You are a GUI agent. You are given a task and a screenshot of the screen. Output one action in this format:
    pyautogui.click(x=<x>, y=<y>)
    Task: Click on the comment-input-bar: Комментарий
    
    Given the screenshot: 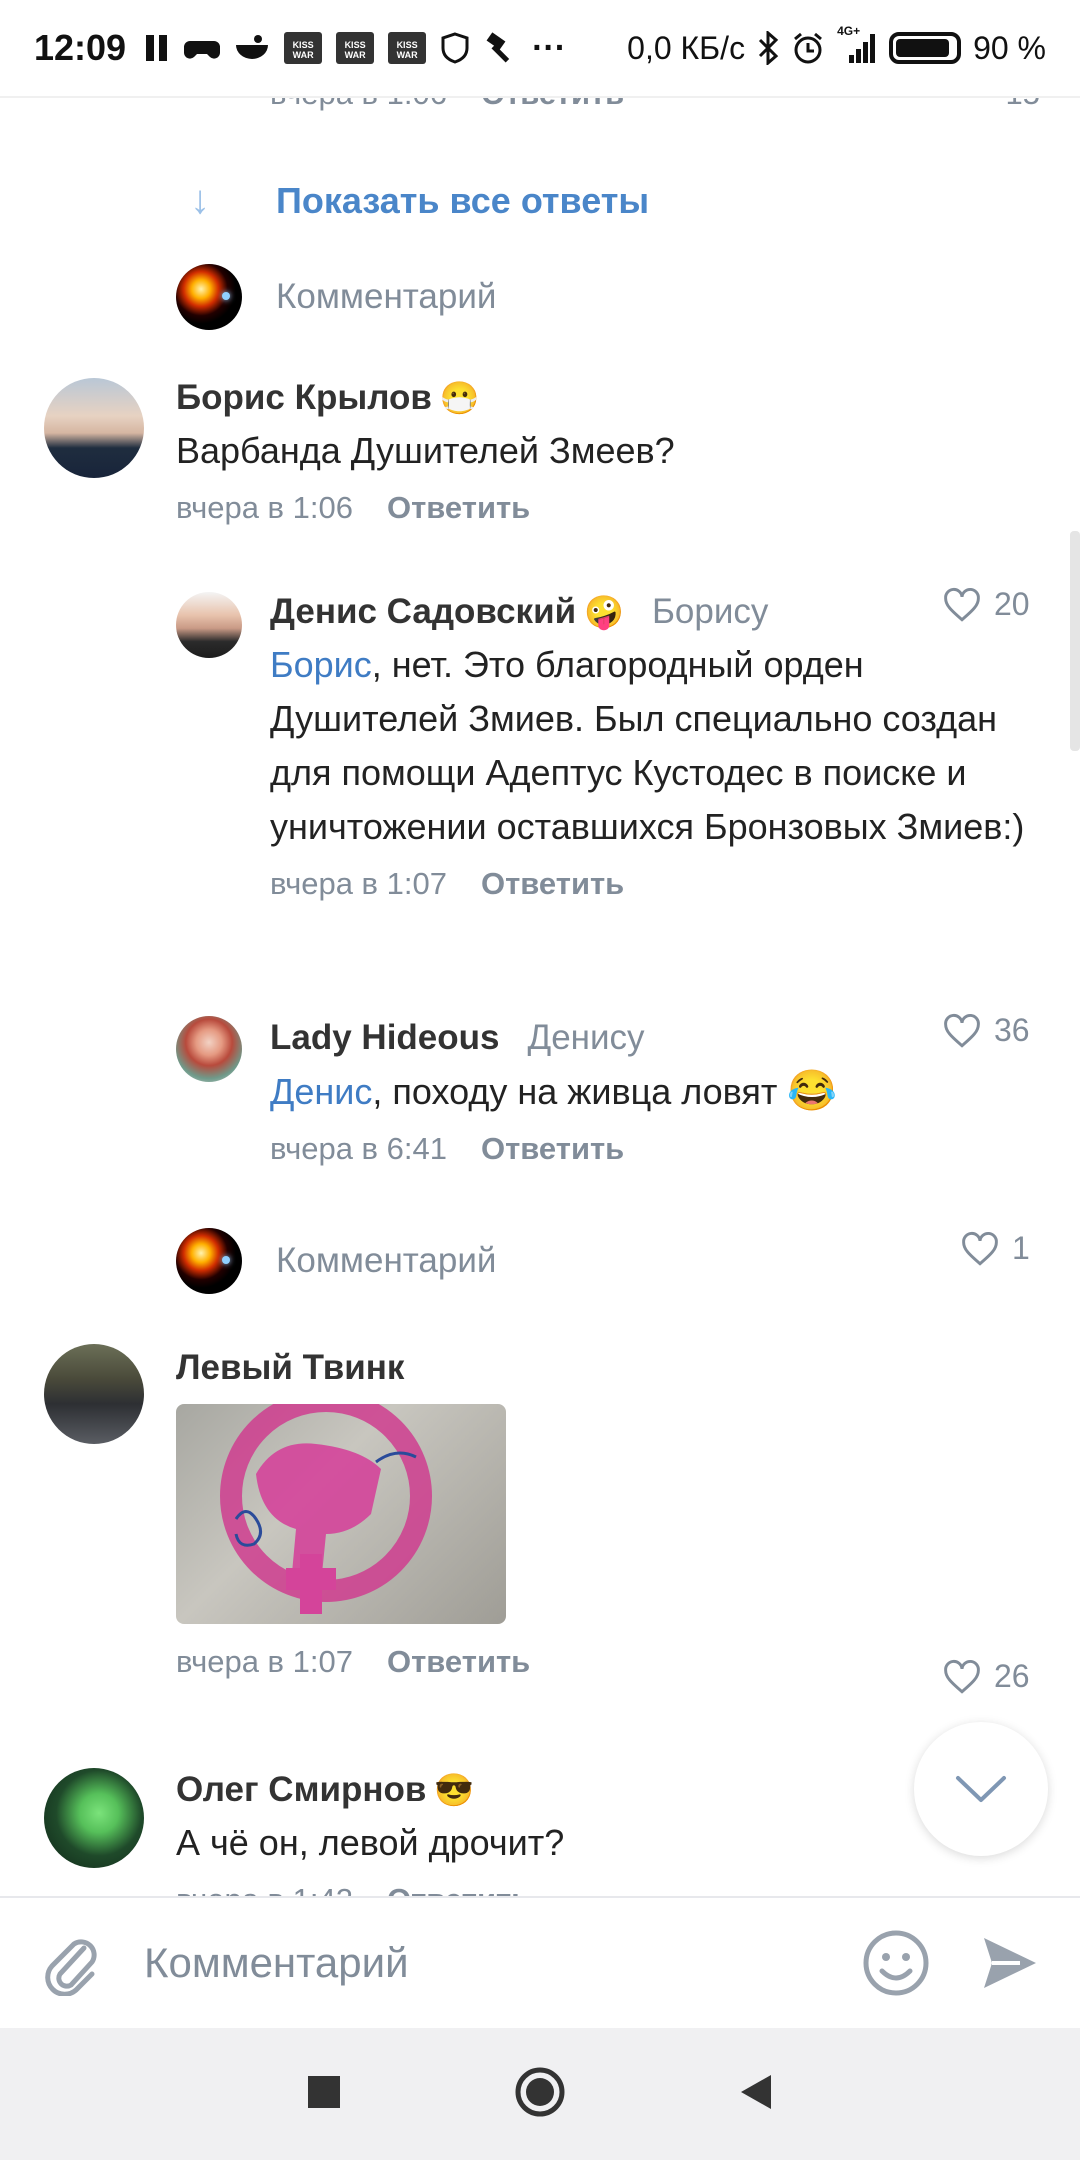 What is the action you would take?
    pyautogui.click(x=540, y=1962)
    